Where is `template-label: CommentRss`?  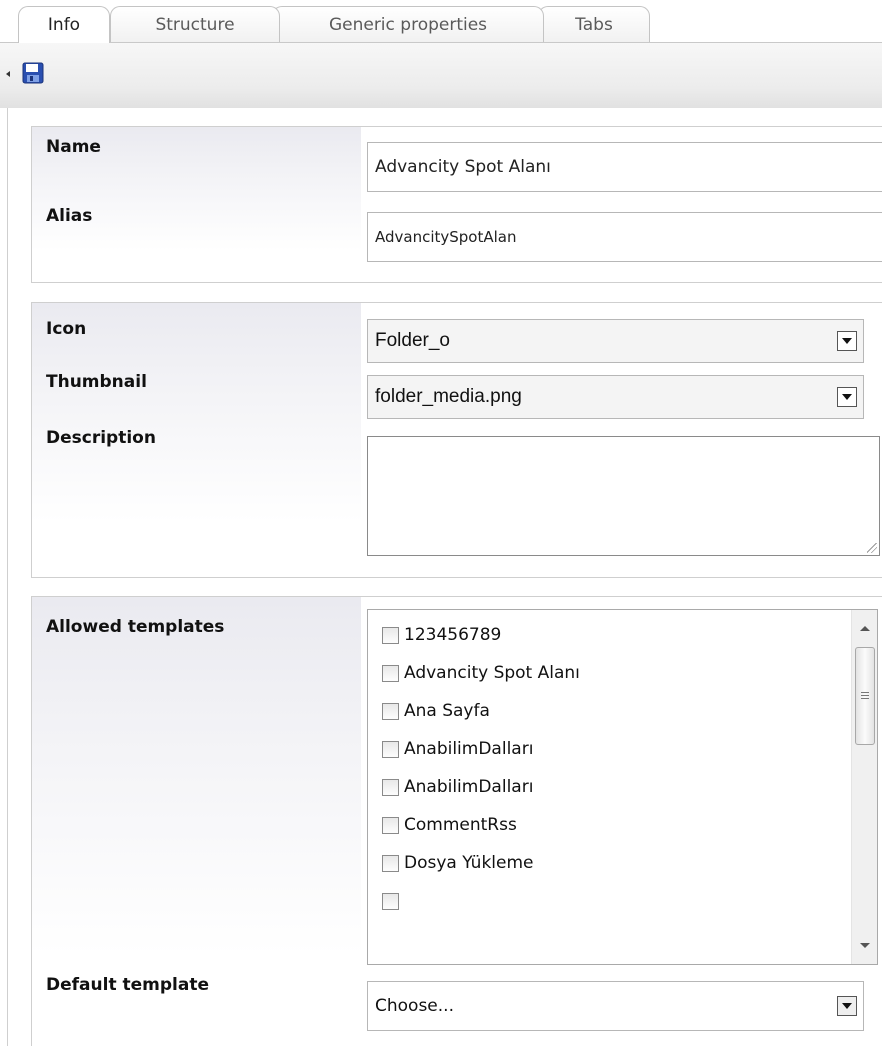 template-label: CommentRss is located at coordinates (460, 825).